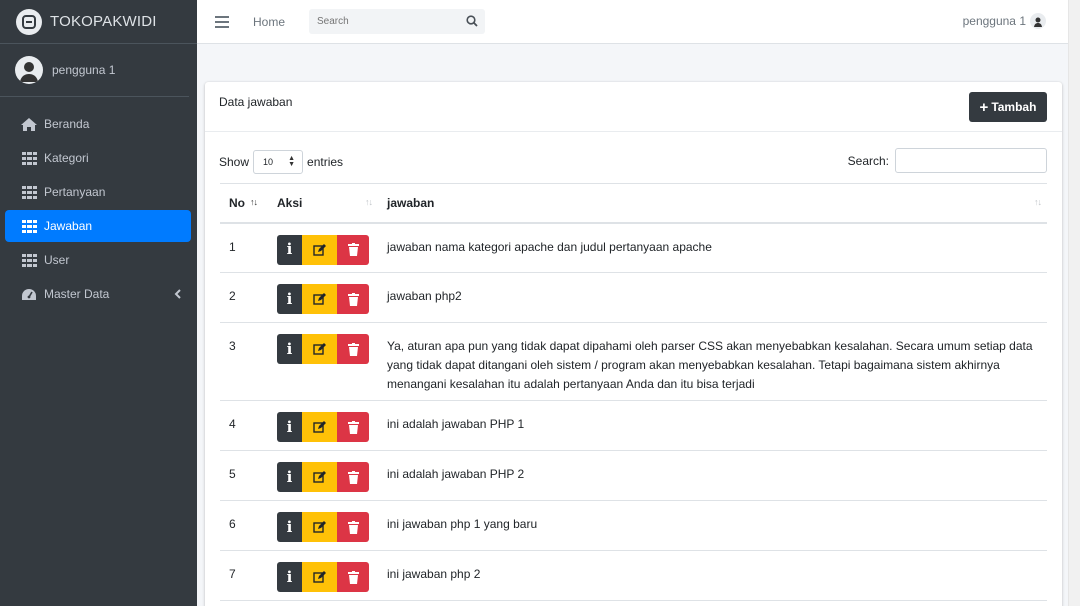 This screenshot has width=1080, height=606. I want to click on sidebar-item-jawaban: Jawaban, so click(98, 226).